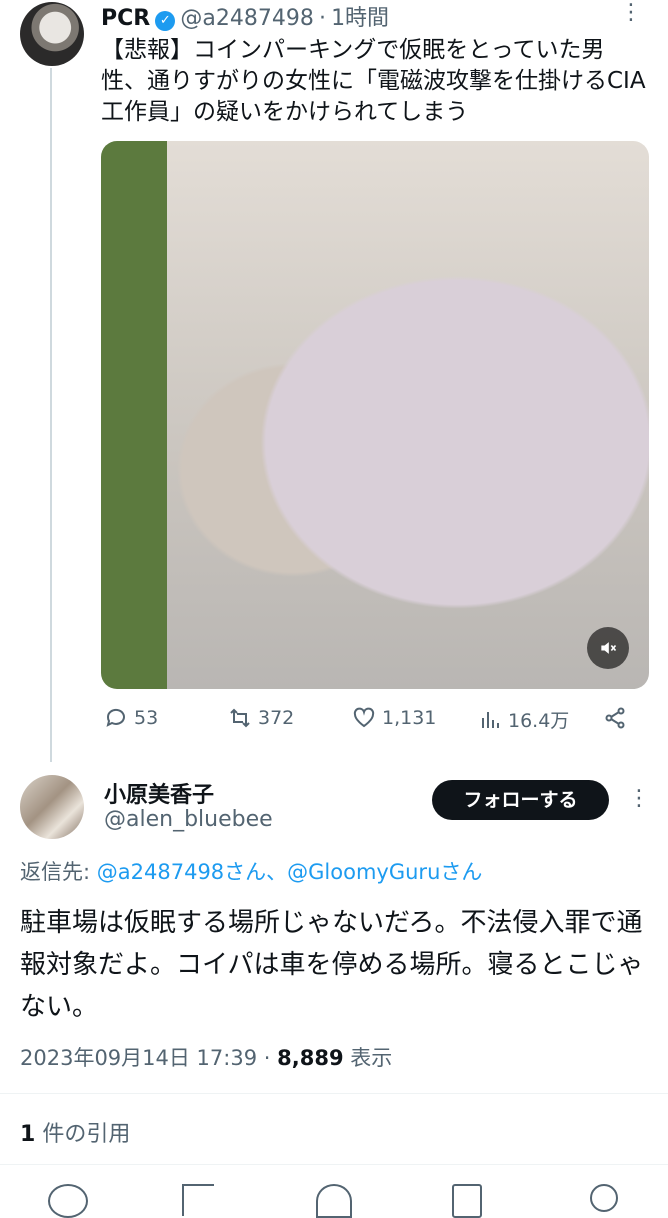  I want to click on verified-icon: ✓, so click(165, 20).